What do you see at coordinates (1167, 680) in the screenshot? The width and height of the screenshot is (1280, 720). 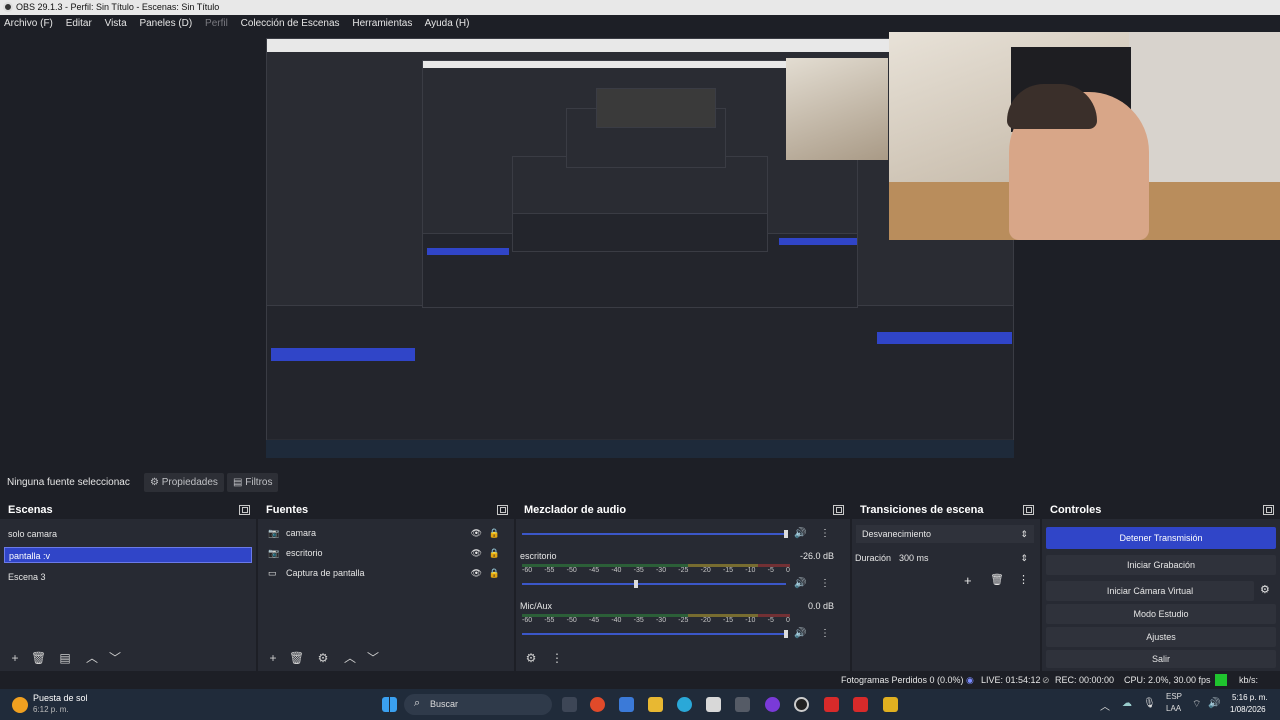 I see `cpu-usage: CPU: 2.0%, 30.00 fps` at bounding box center [1167, 680].